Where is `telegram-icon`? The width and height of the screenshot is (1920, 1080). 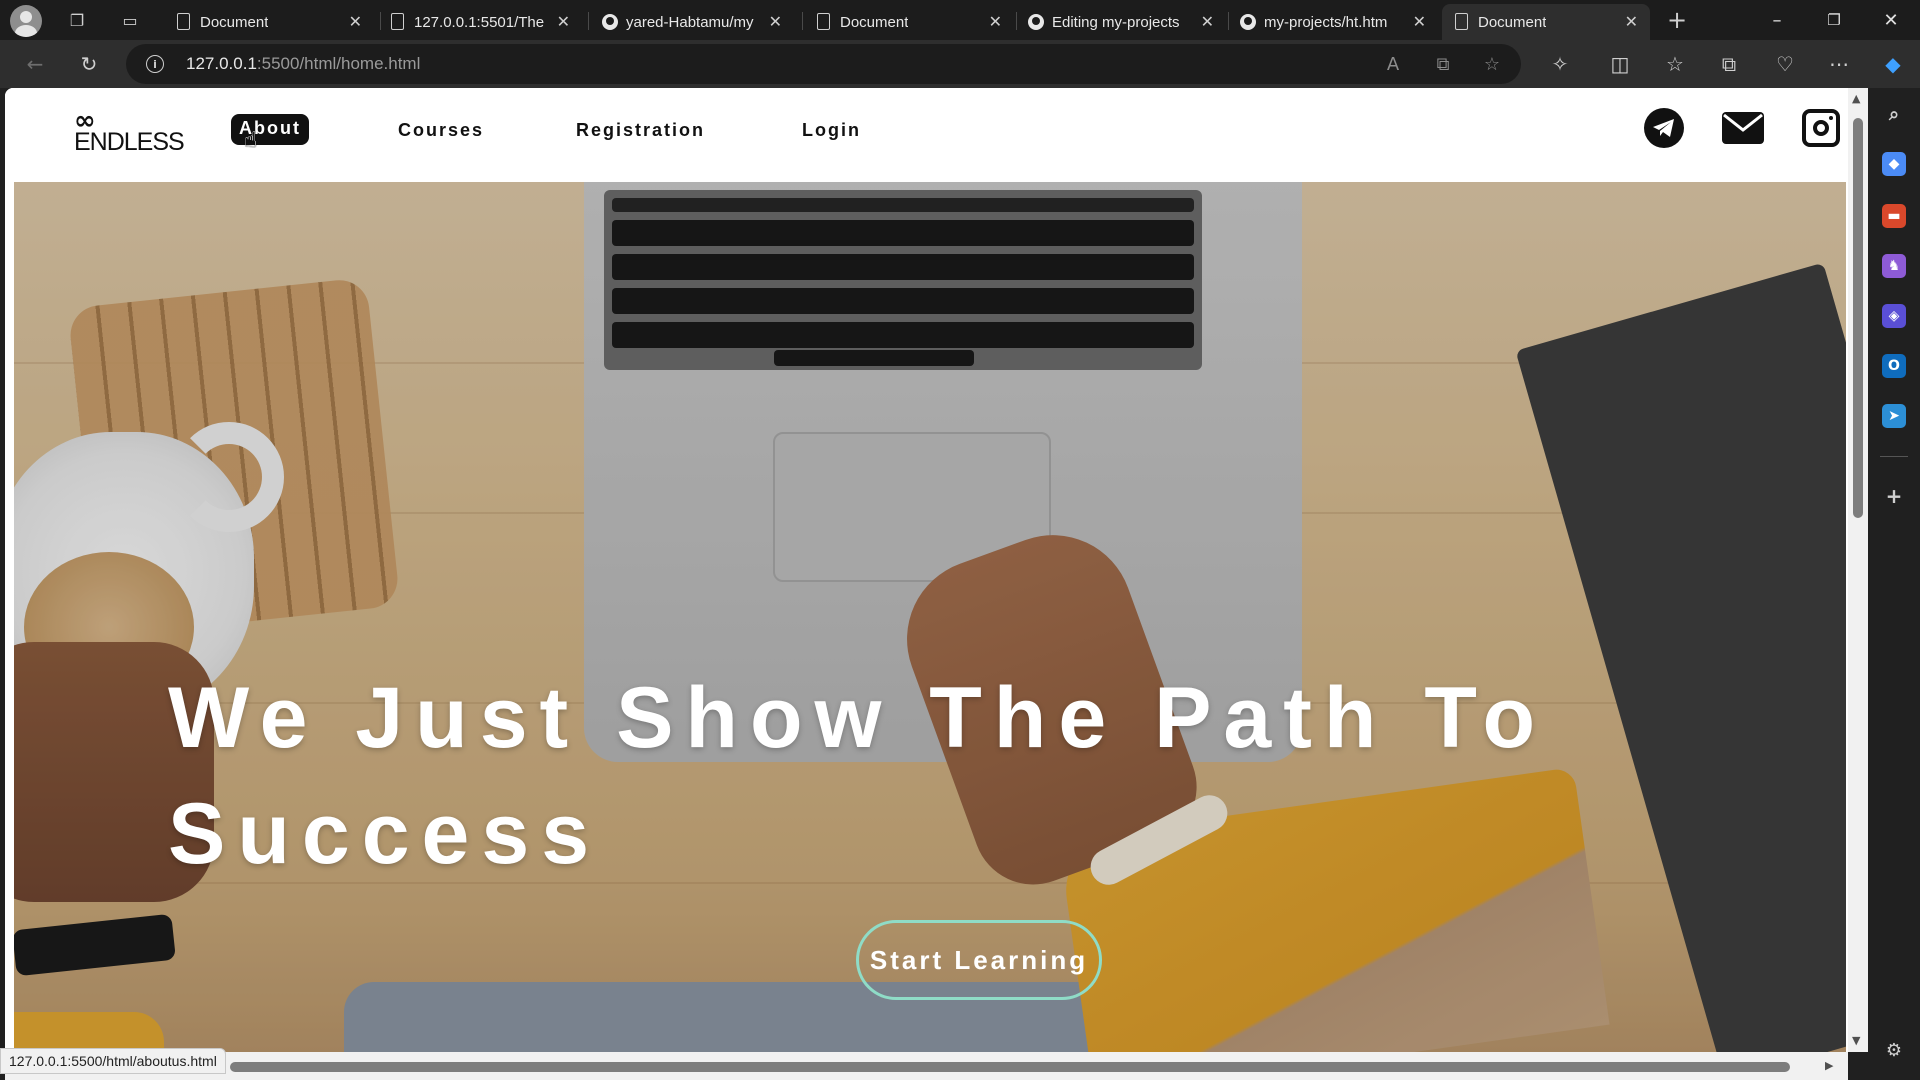 telegram-icon is located at coordinates (1664, 128).